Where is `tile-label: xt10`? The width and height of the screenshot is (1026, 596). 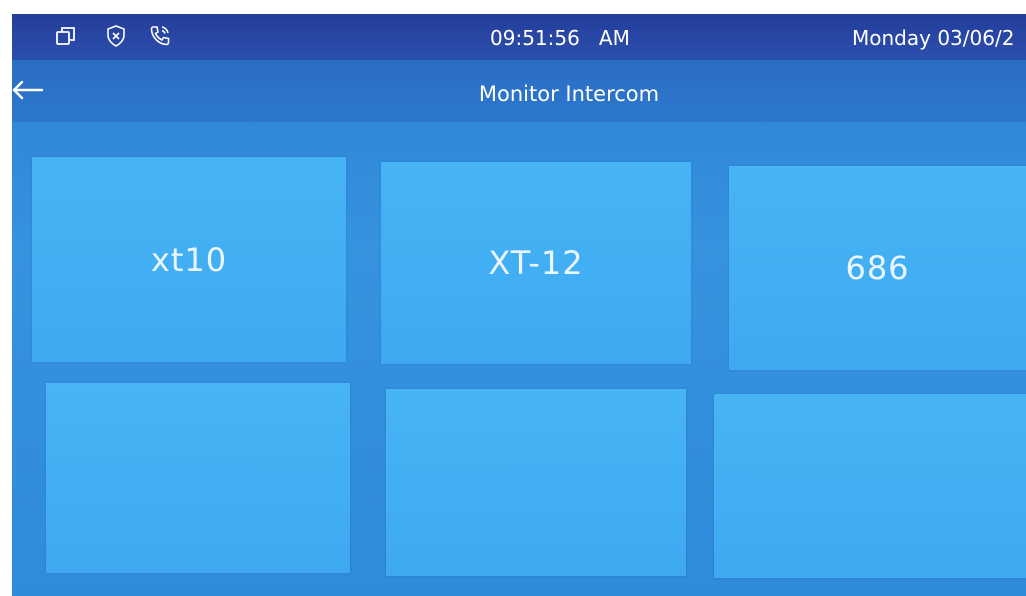
tile-label: xt10 is located at coordinates (189, 259).